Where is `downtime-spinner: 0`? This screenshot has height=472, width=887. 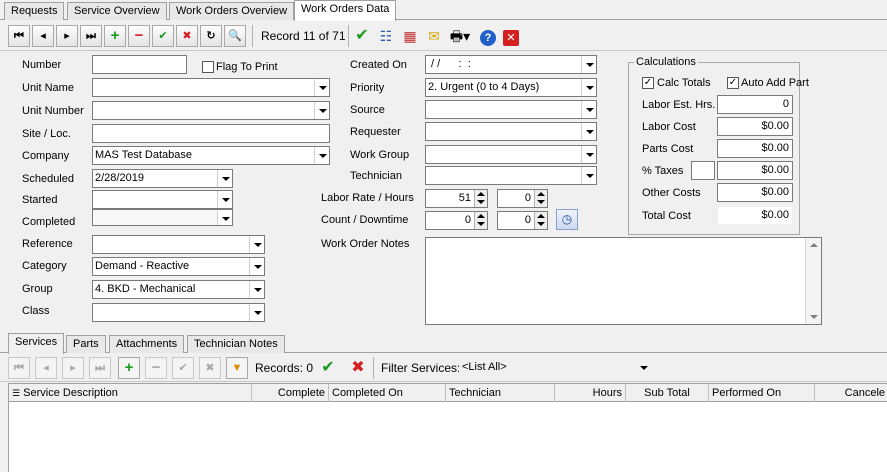
downtime-spinner: 0 is located at coordinates (522, 220).